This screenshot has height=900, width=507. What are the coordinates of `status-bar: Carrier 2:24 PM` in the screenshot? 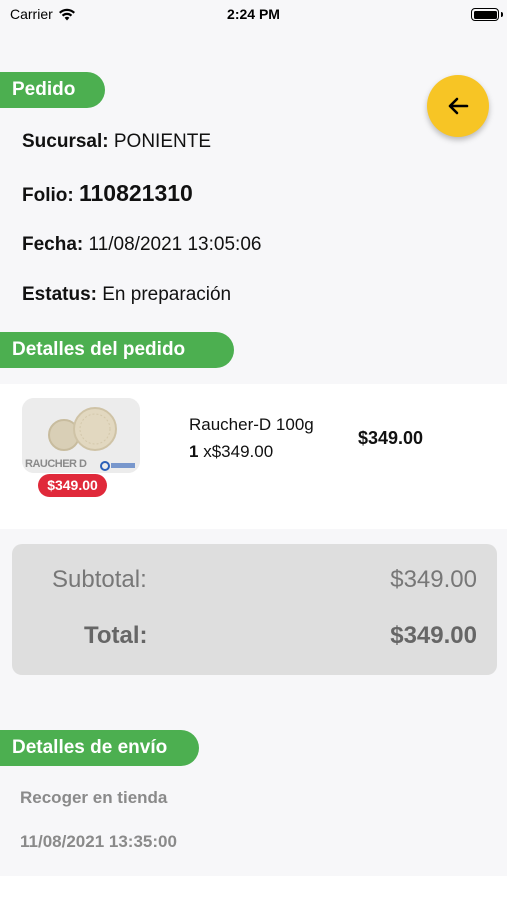 It's located at (253, 15).